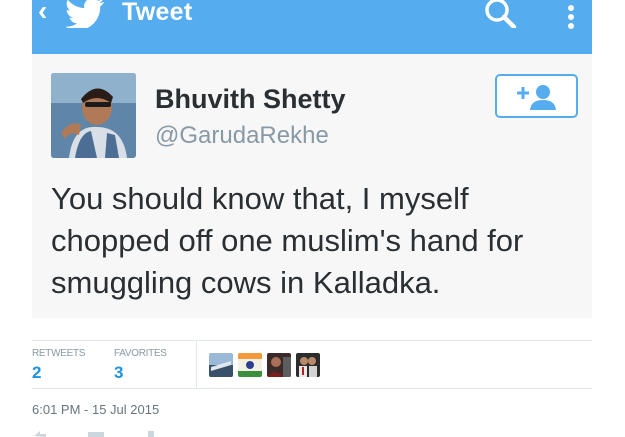 This screenshot has height=437, width=625. I want to click on twitter-bird-icon, so click(85, 14).